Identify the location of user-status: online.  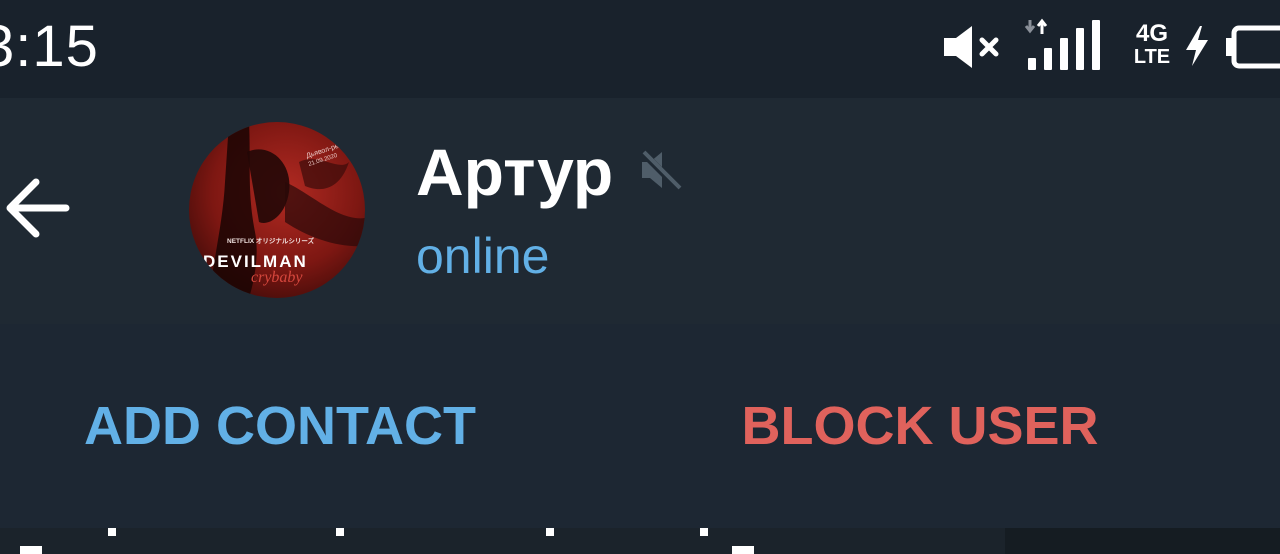
(483, 256).